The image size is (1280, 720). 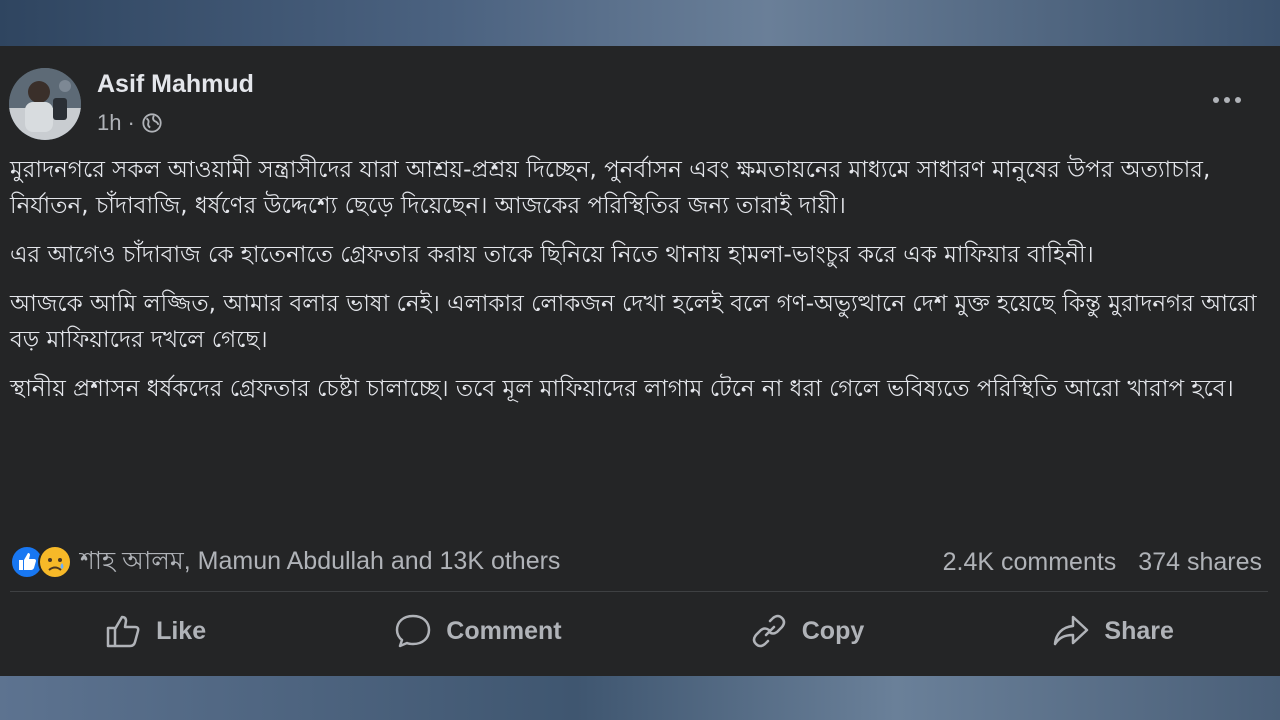 I want to click on like-label: Like, so click(x=181, y=630).